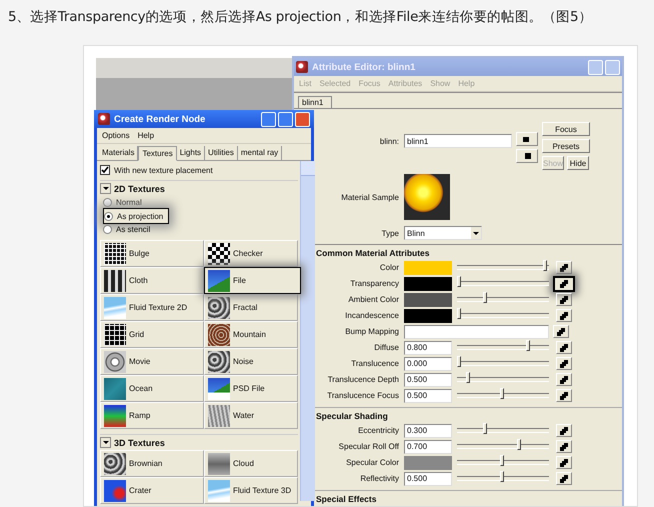  What do you see at coordinates (251, 361) in the screenshot?
I see `texture-item: Noise` at bounding box center [251, 361].